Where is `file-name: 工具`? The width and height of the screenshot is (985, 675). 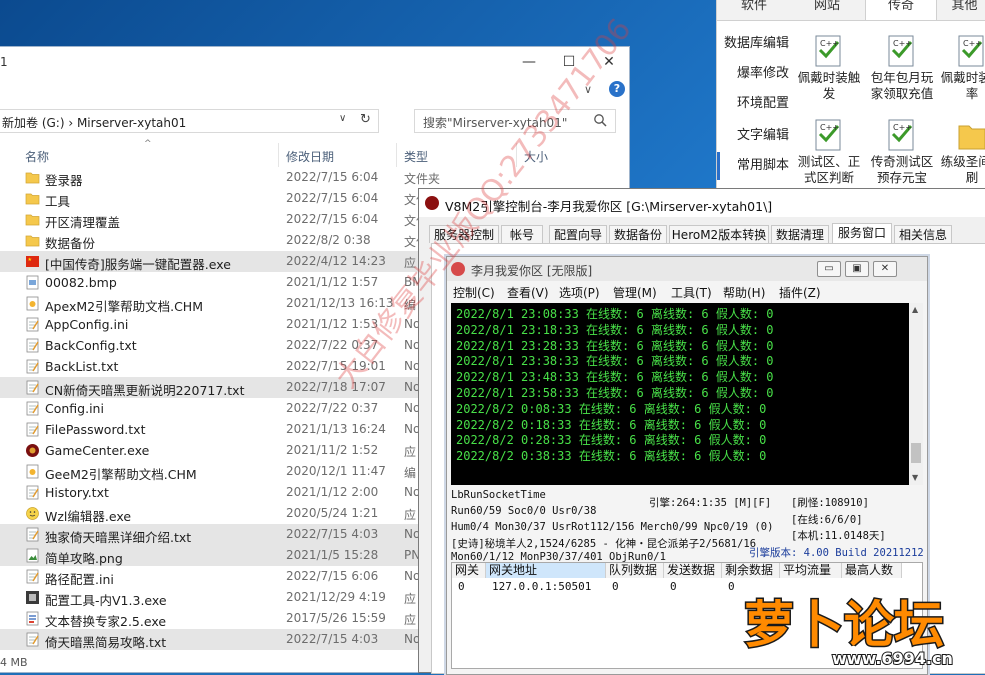
file-name: 工具 is located at coordinates (58, 201).